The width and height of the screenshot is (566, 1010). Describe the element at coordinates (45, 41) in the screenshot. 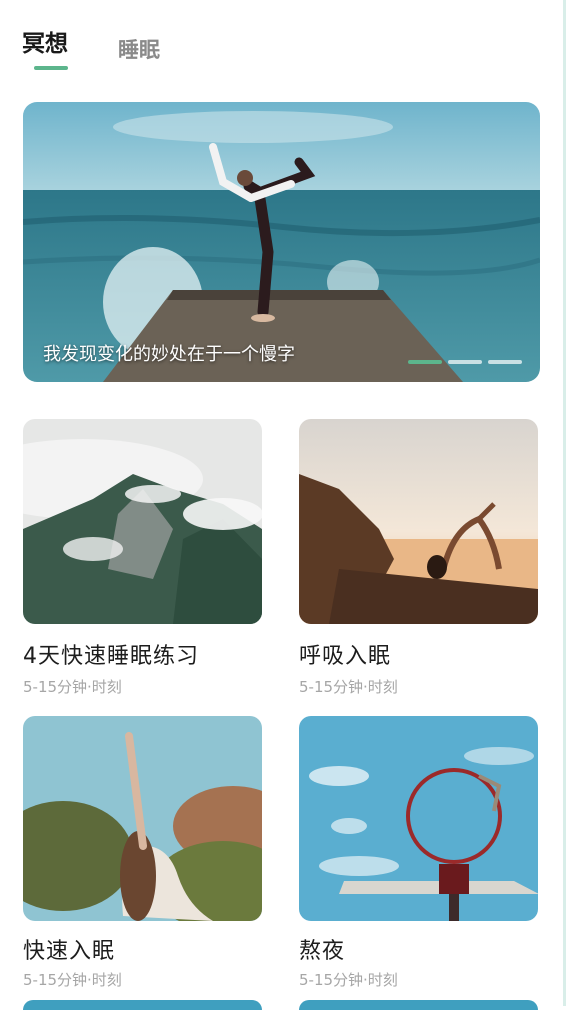

I see `tab-meditation: 冥想` at that location.